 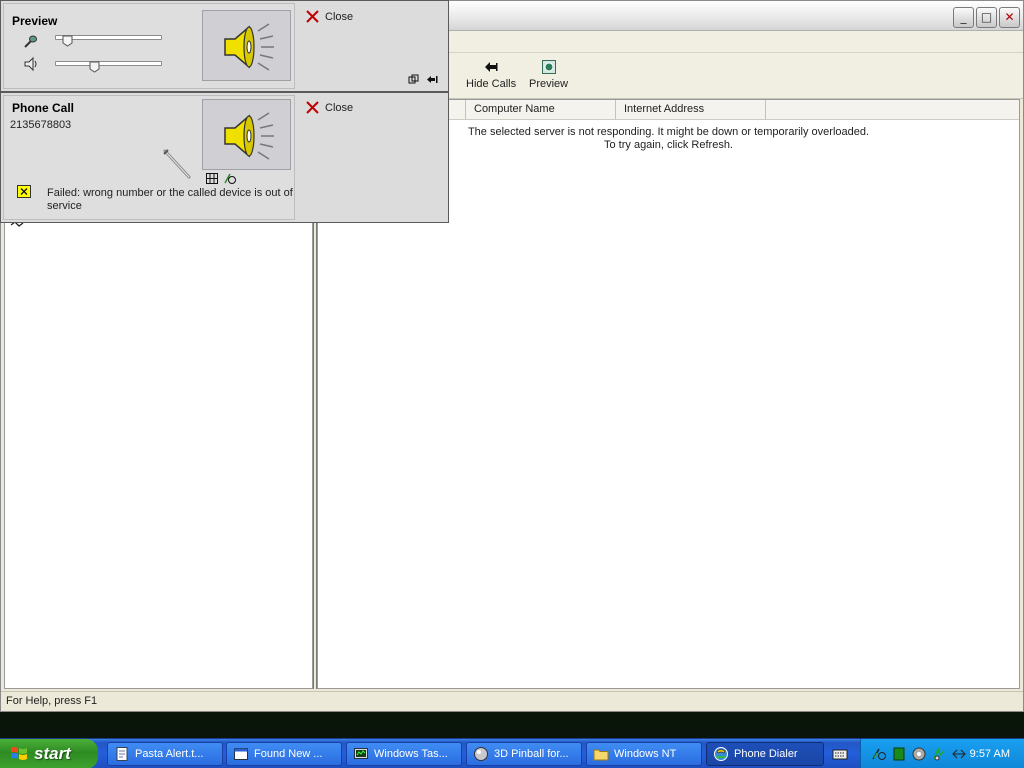 What do you see at coordinates (986, 17) in the screenshot?
I see `maximize-button: □` at bounding box center [986, 17].